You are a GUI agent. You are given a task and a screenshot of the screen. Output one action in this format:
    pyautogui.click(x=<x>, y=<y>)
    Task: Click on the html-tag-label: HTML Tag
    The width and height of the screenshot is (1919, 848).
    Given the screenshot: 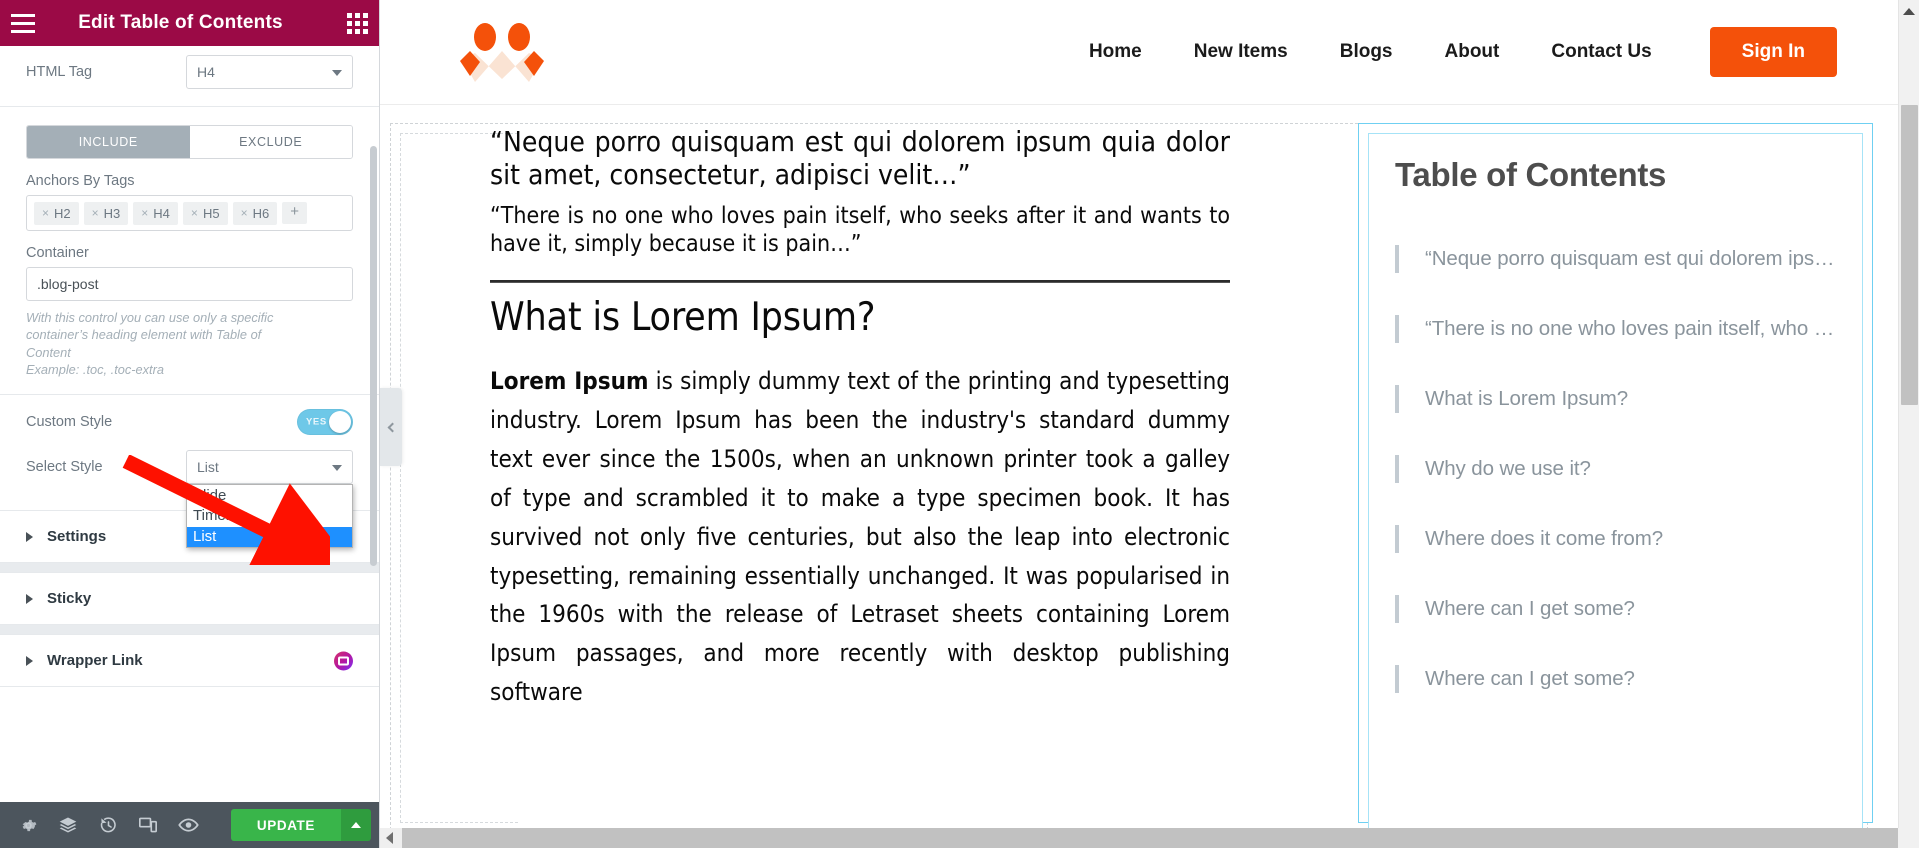 What is the action you would take?
    pyautogui.click(x=59, y=72)
    